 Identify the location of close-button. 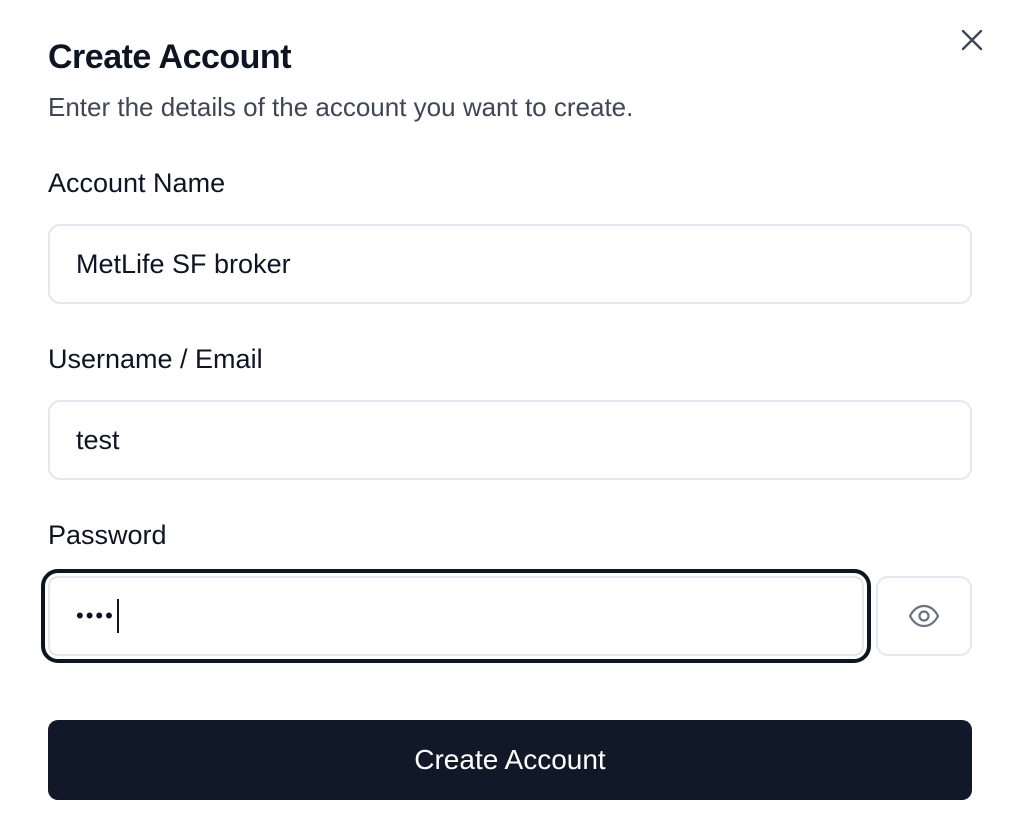
(972, 40).